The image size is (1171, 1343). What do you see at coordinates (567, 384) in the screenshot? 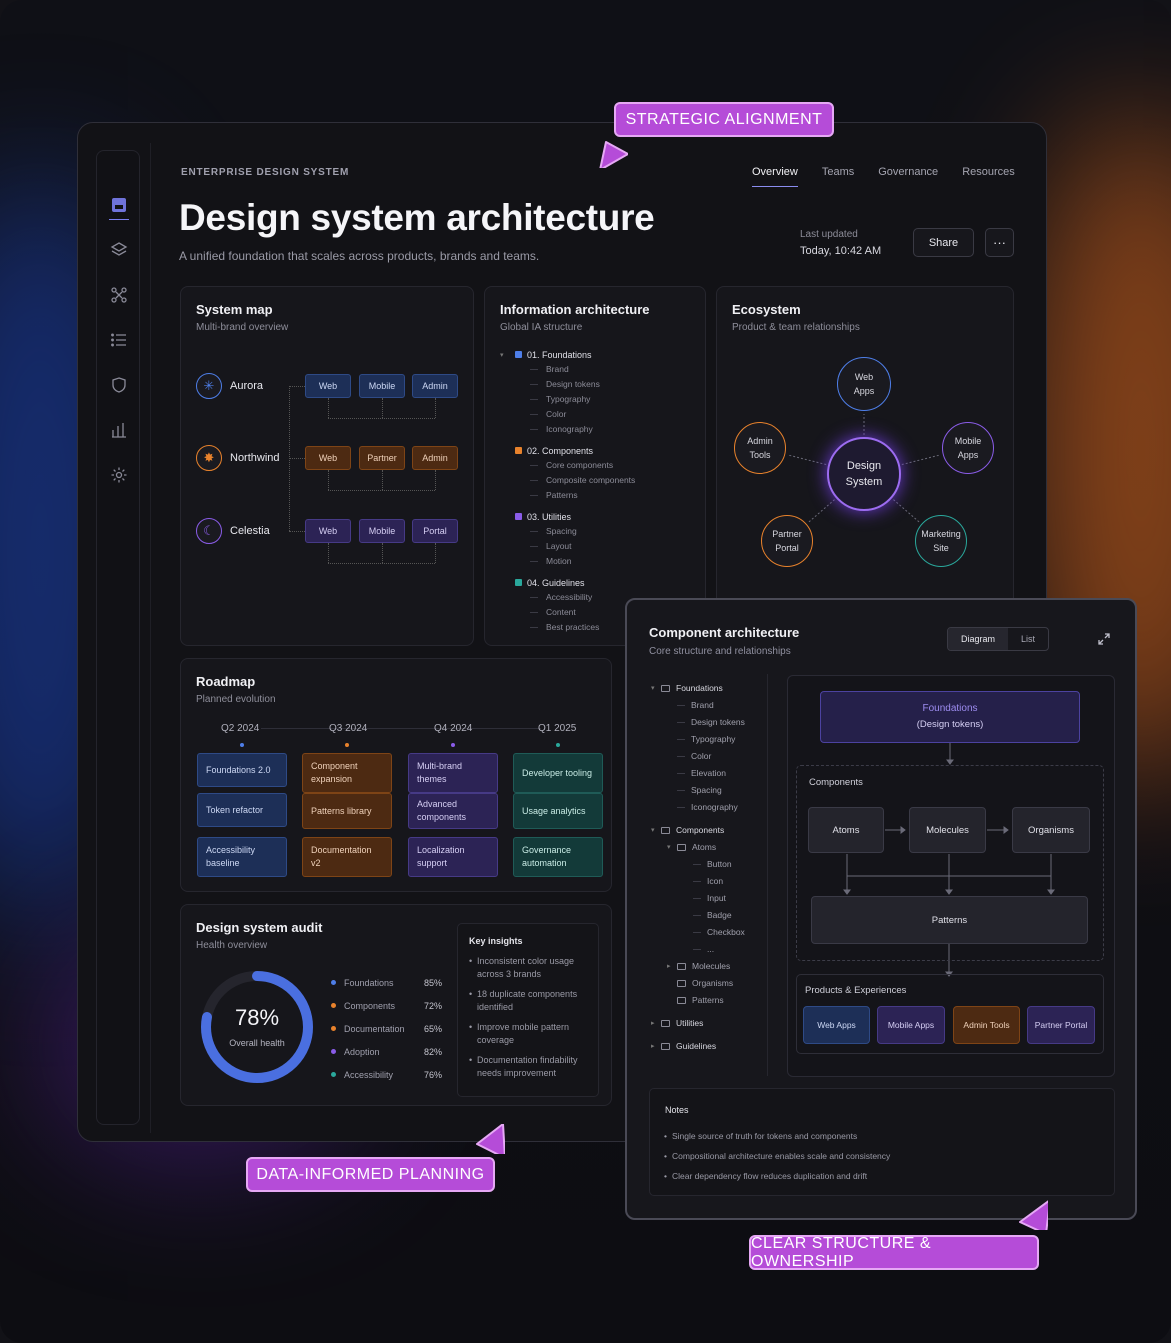
I see `ia-item: Design tokens` at bounding box center [567, 384].